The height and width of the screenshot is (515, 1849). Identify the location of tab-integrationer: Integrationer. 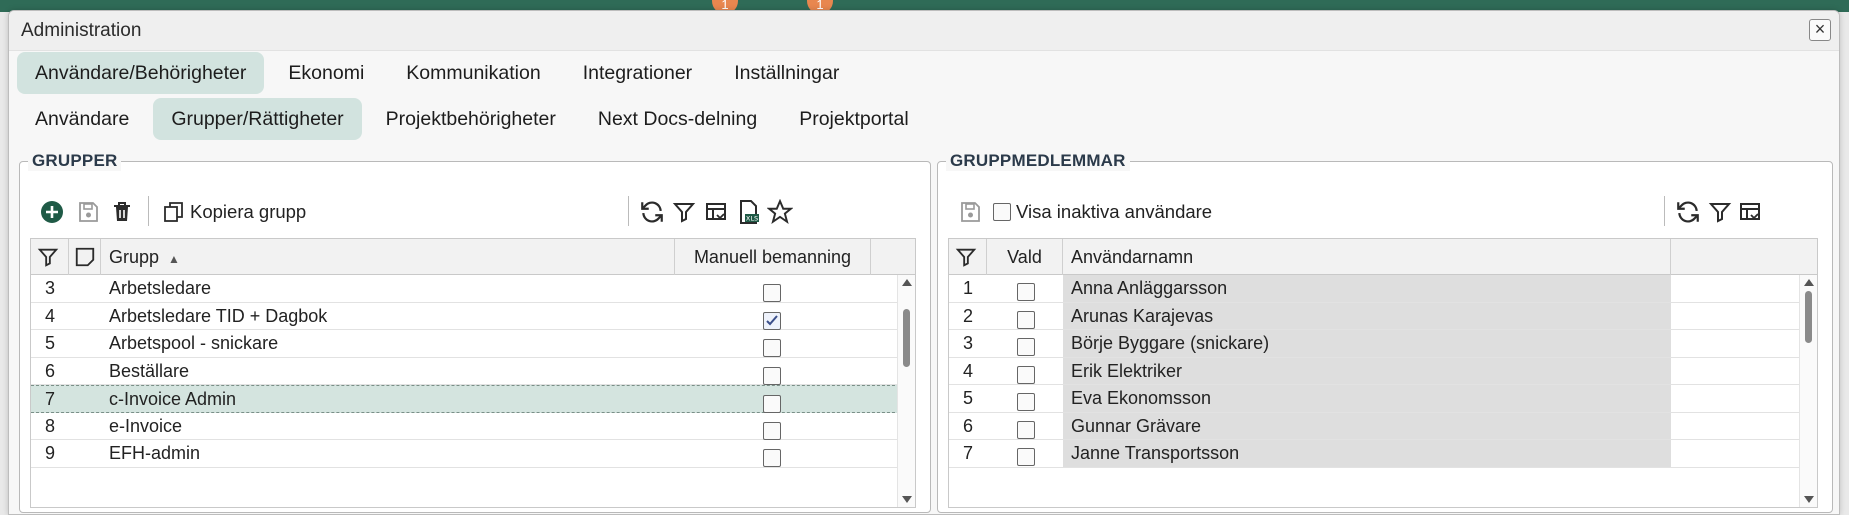
(638, 73).